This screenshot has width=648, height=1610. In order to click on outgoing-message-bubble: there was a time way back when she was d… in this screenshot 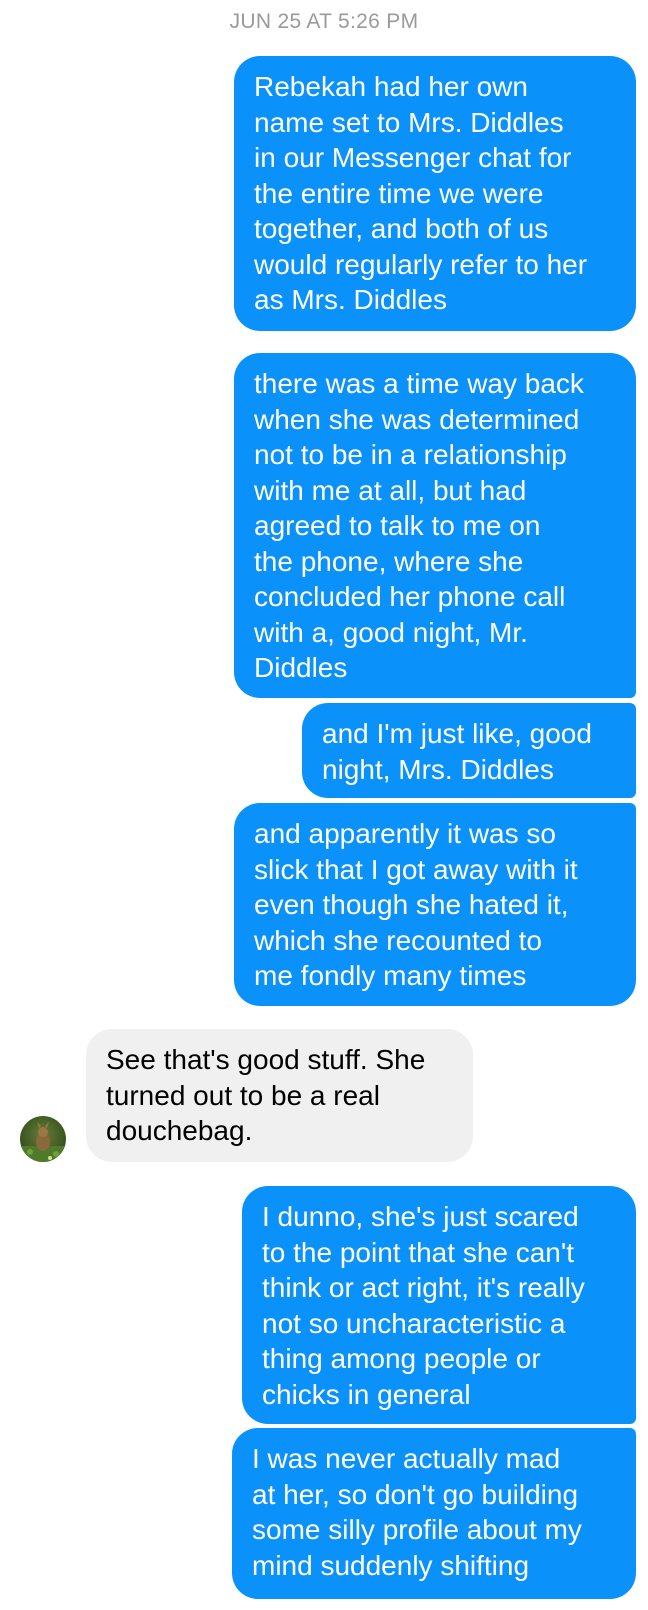, I will do `click(435, 525)`.